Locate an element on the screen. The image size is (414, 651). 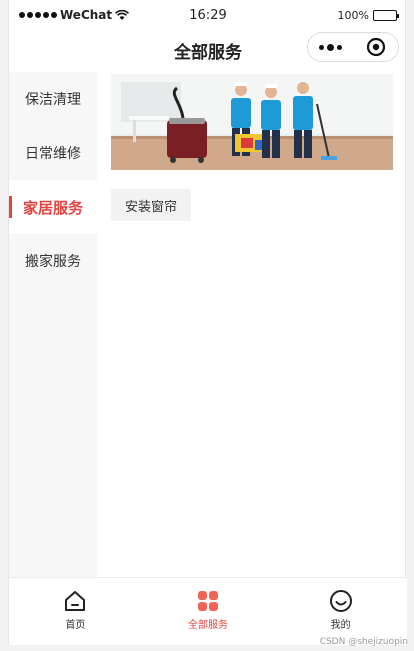
category-banner-image is located at coordinates (252, 122).